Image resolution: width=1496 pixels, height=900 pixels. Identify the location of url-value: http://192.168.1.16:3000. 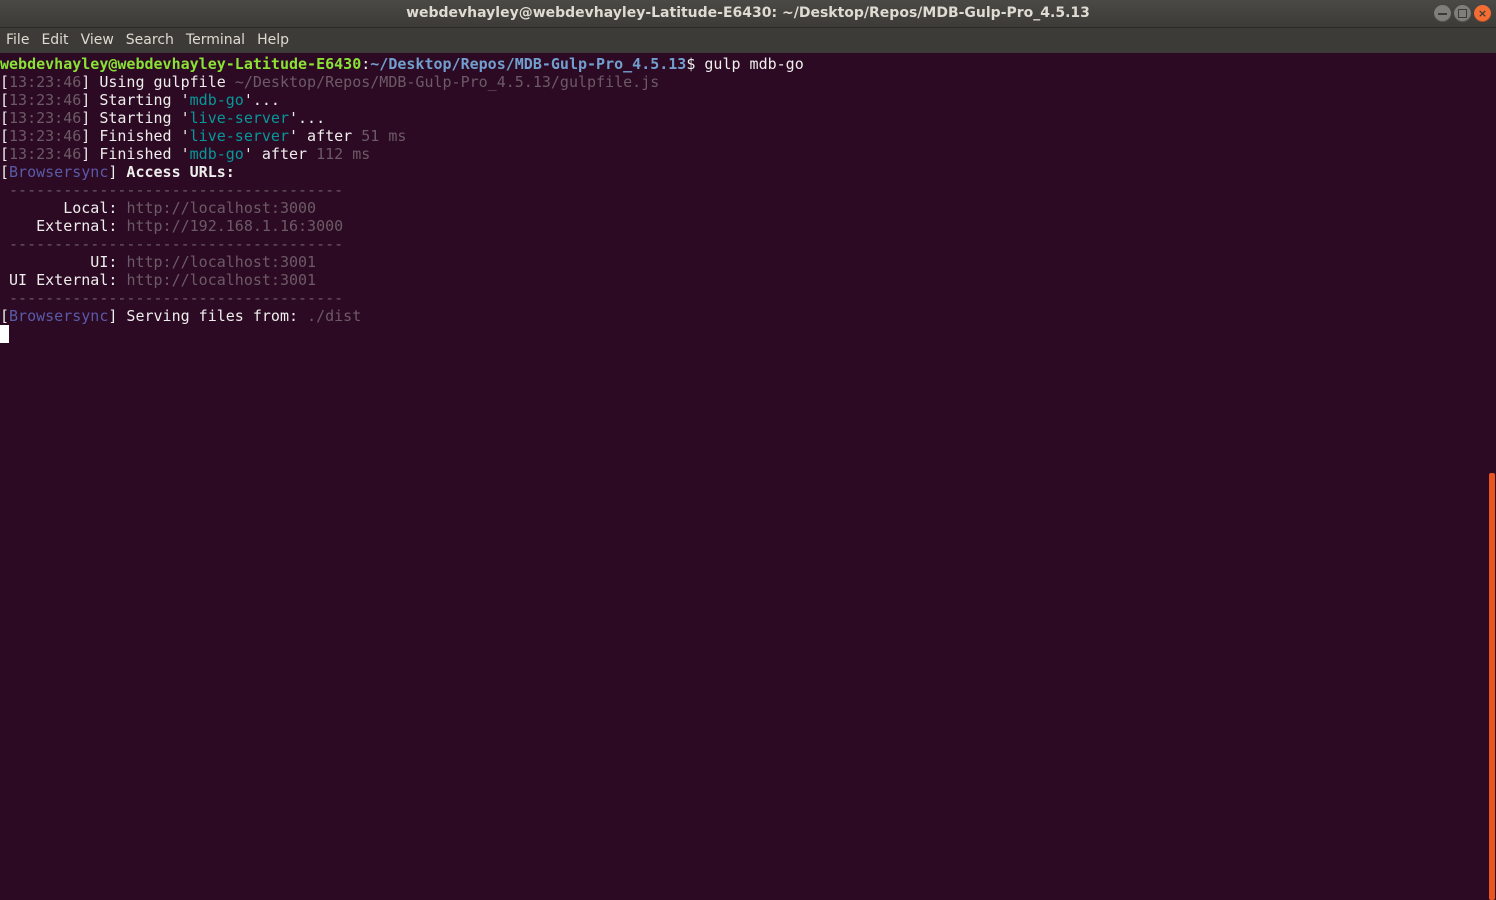
(234, 226).